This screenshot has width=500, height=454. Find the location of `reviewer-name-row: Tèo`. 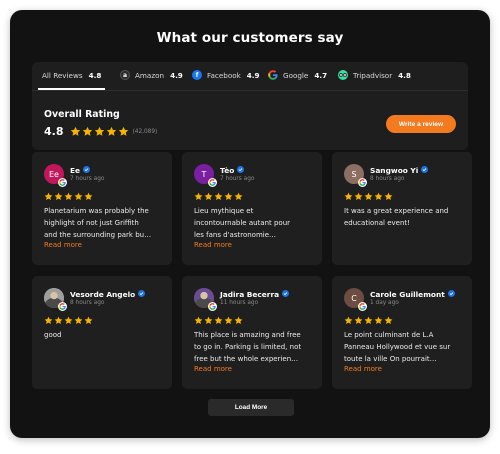

reviewer-name-row: Tèo is located at coordinates (232, 170).